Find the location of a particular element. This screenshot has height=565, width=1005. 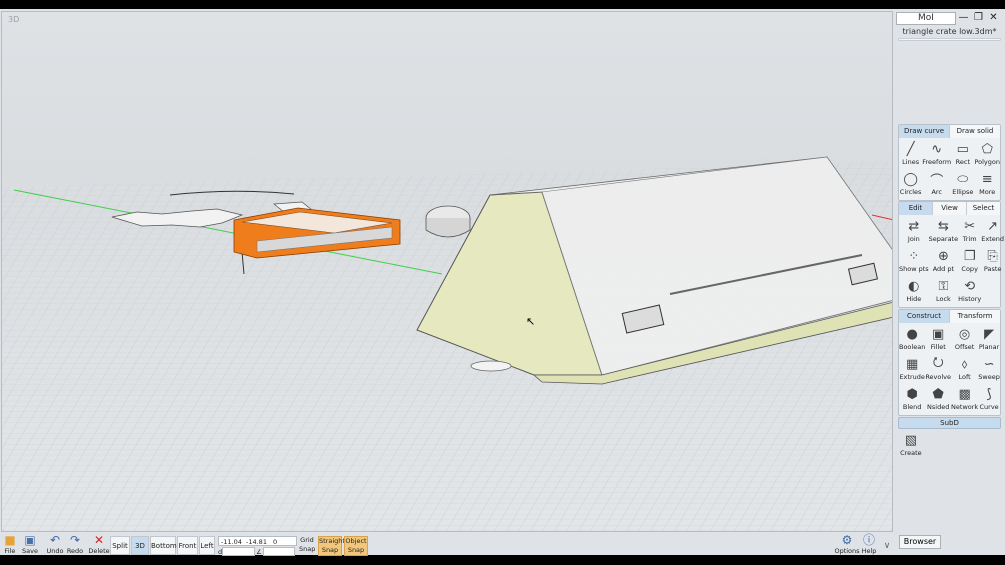

tool-label: Sweep is located at coordinates (989, 377).